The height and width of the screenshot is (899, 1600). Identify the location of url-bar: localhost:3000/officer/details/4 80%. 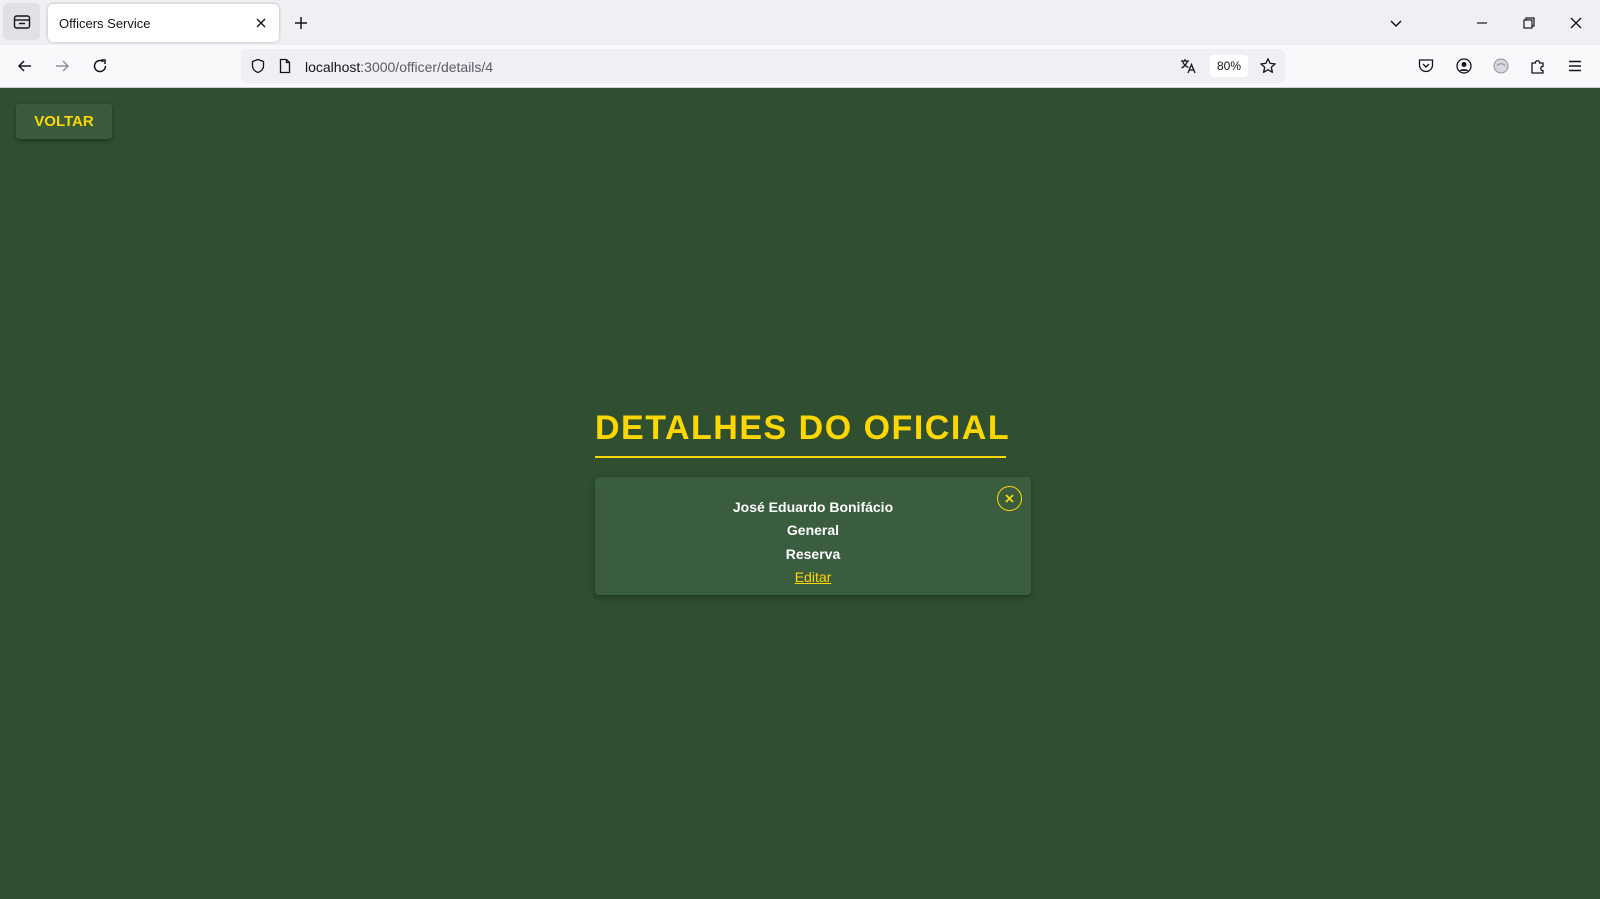
(763, 66).